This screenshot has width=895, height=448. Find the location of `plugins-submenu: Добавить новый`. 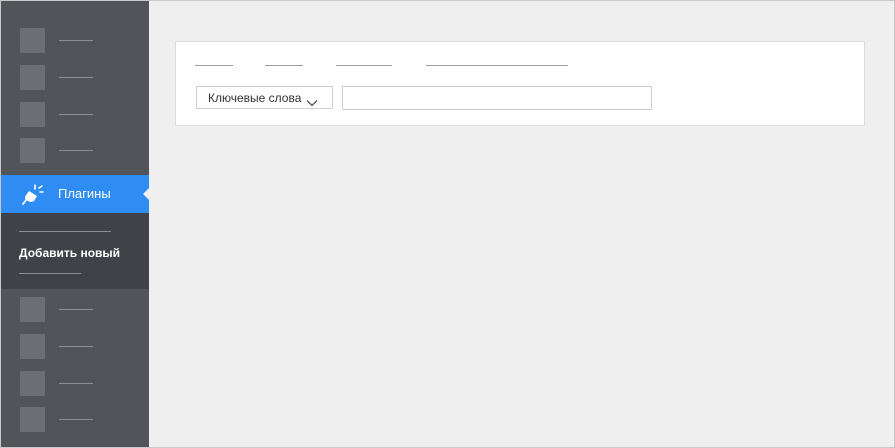

plugins-submenu: Добавить новый is located at coordinates (75, 251).